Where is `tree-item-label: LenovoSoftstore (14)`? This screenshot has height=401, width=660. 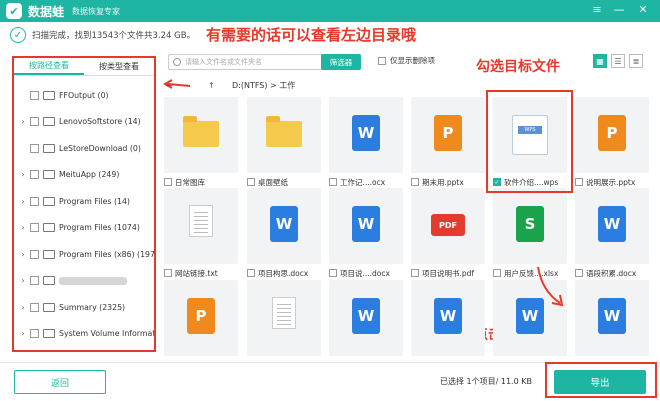 tree-item-label: LenovoSoftstore (14) is located at coordinates (100, 121).